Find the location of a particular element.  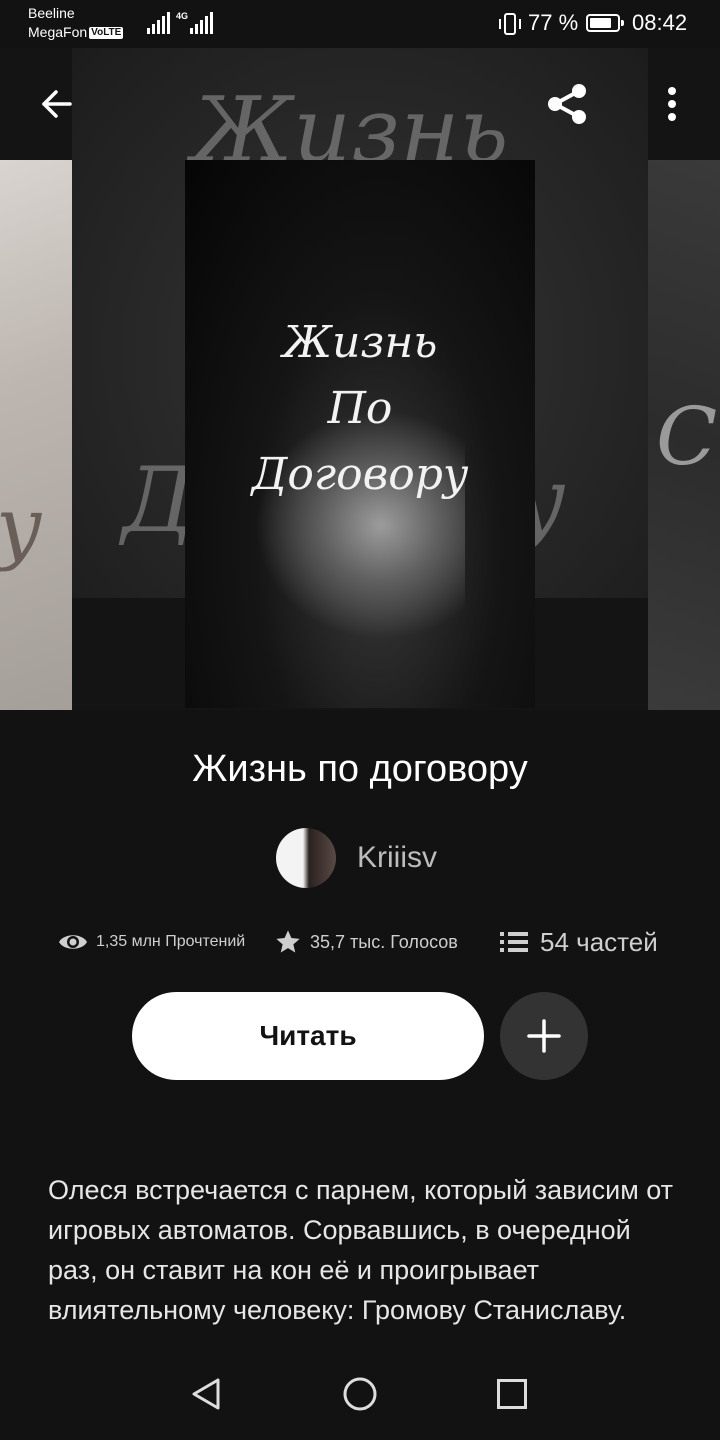

parts-count: 54 частей is located at coordinates (599, 942).